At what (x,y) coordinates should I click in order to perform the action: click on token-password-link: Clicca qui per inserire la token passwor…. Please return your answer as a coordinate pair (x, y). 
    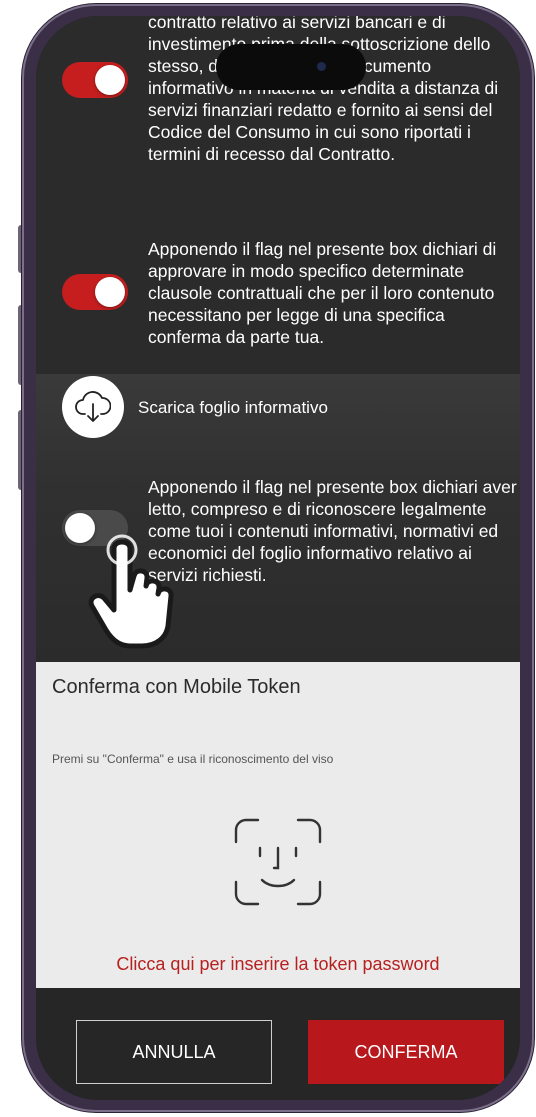
    Looking at the image, I should click on (278, 964).